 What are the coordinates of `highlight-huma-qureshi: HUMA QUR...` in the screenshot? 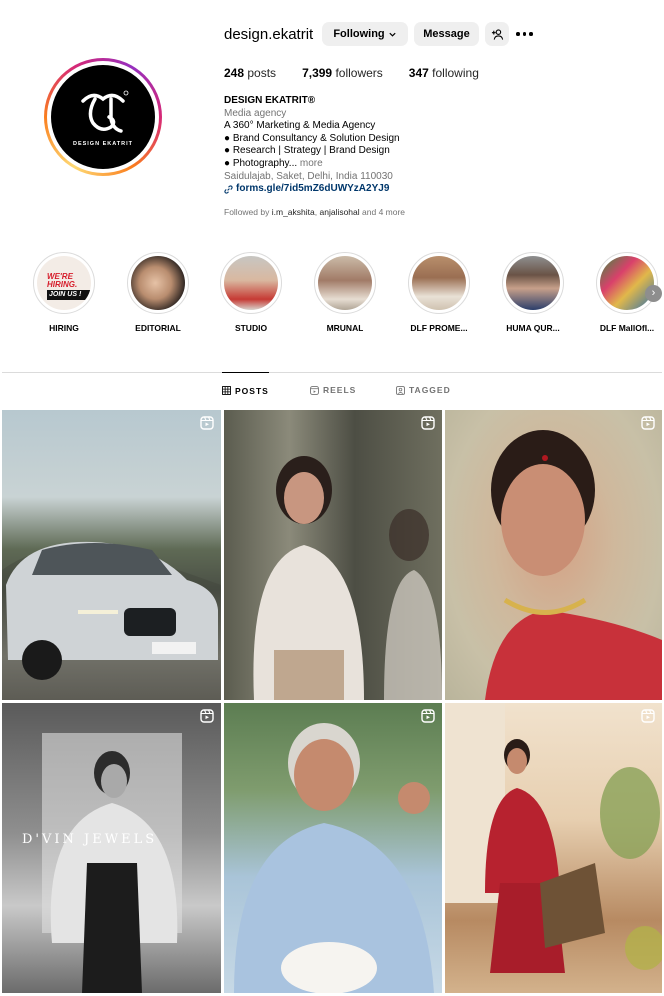 It's located at (533, 292).